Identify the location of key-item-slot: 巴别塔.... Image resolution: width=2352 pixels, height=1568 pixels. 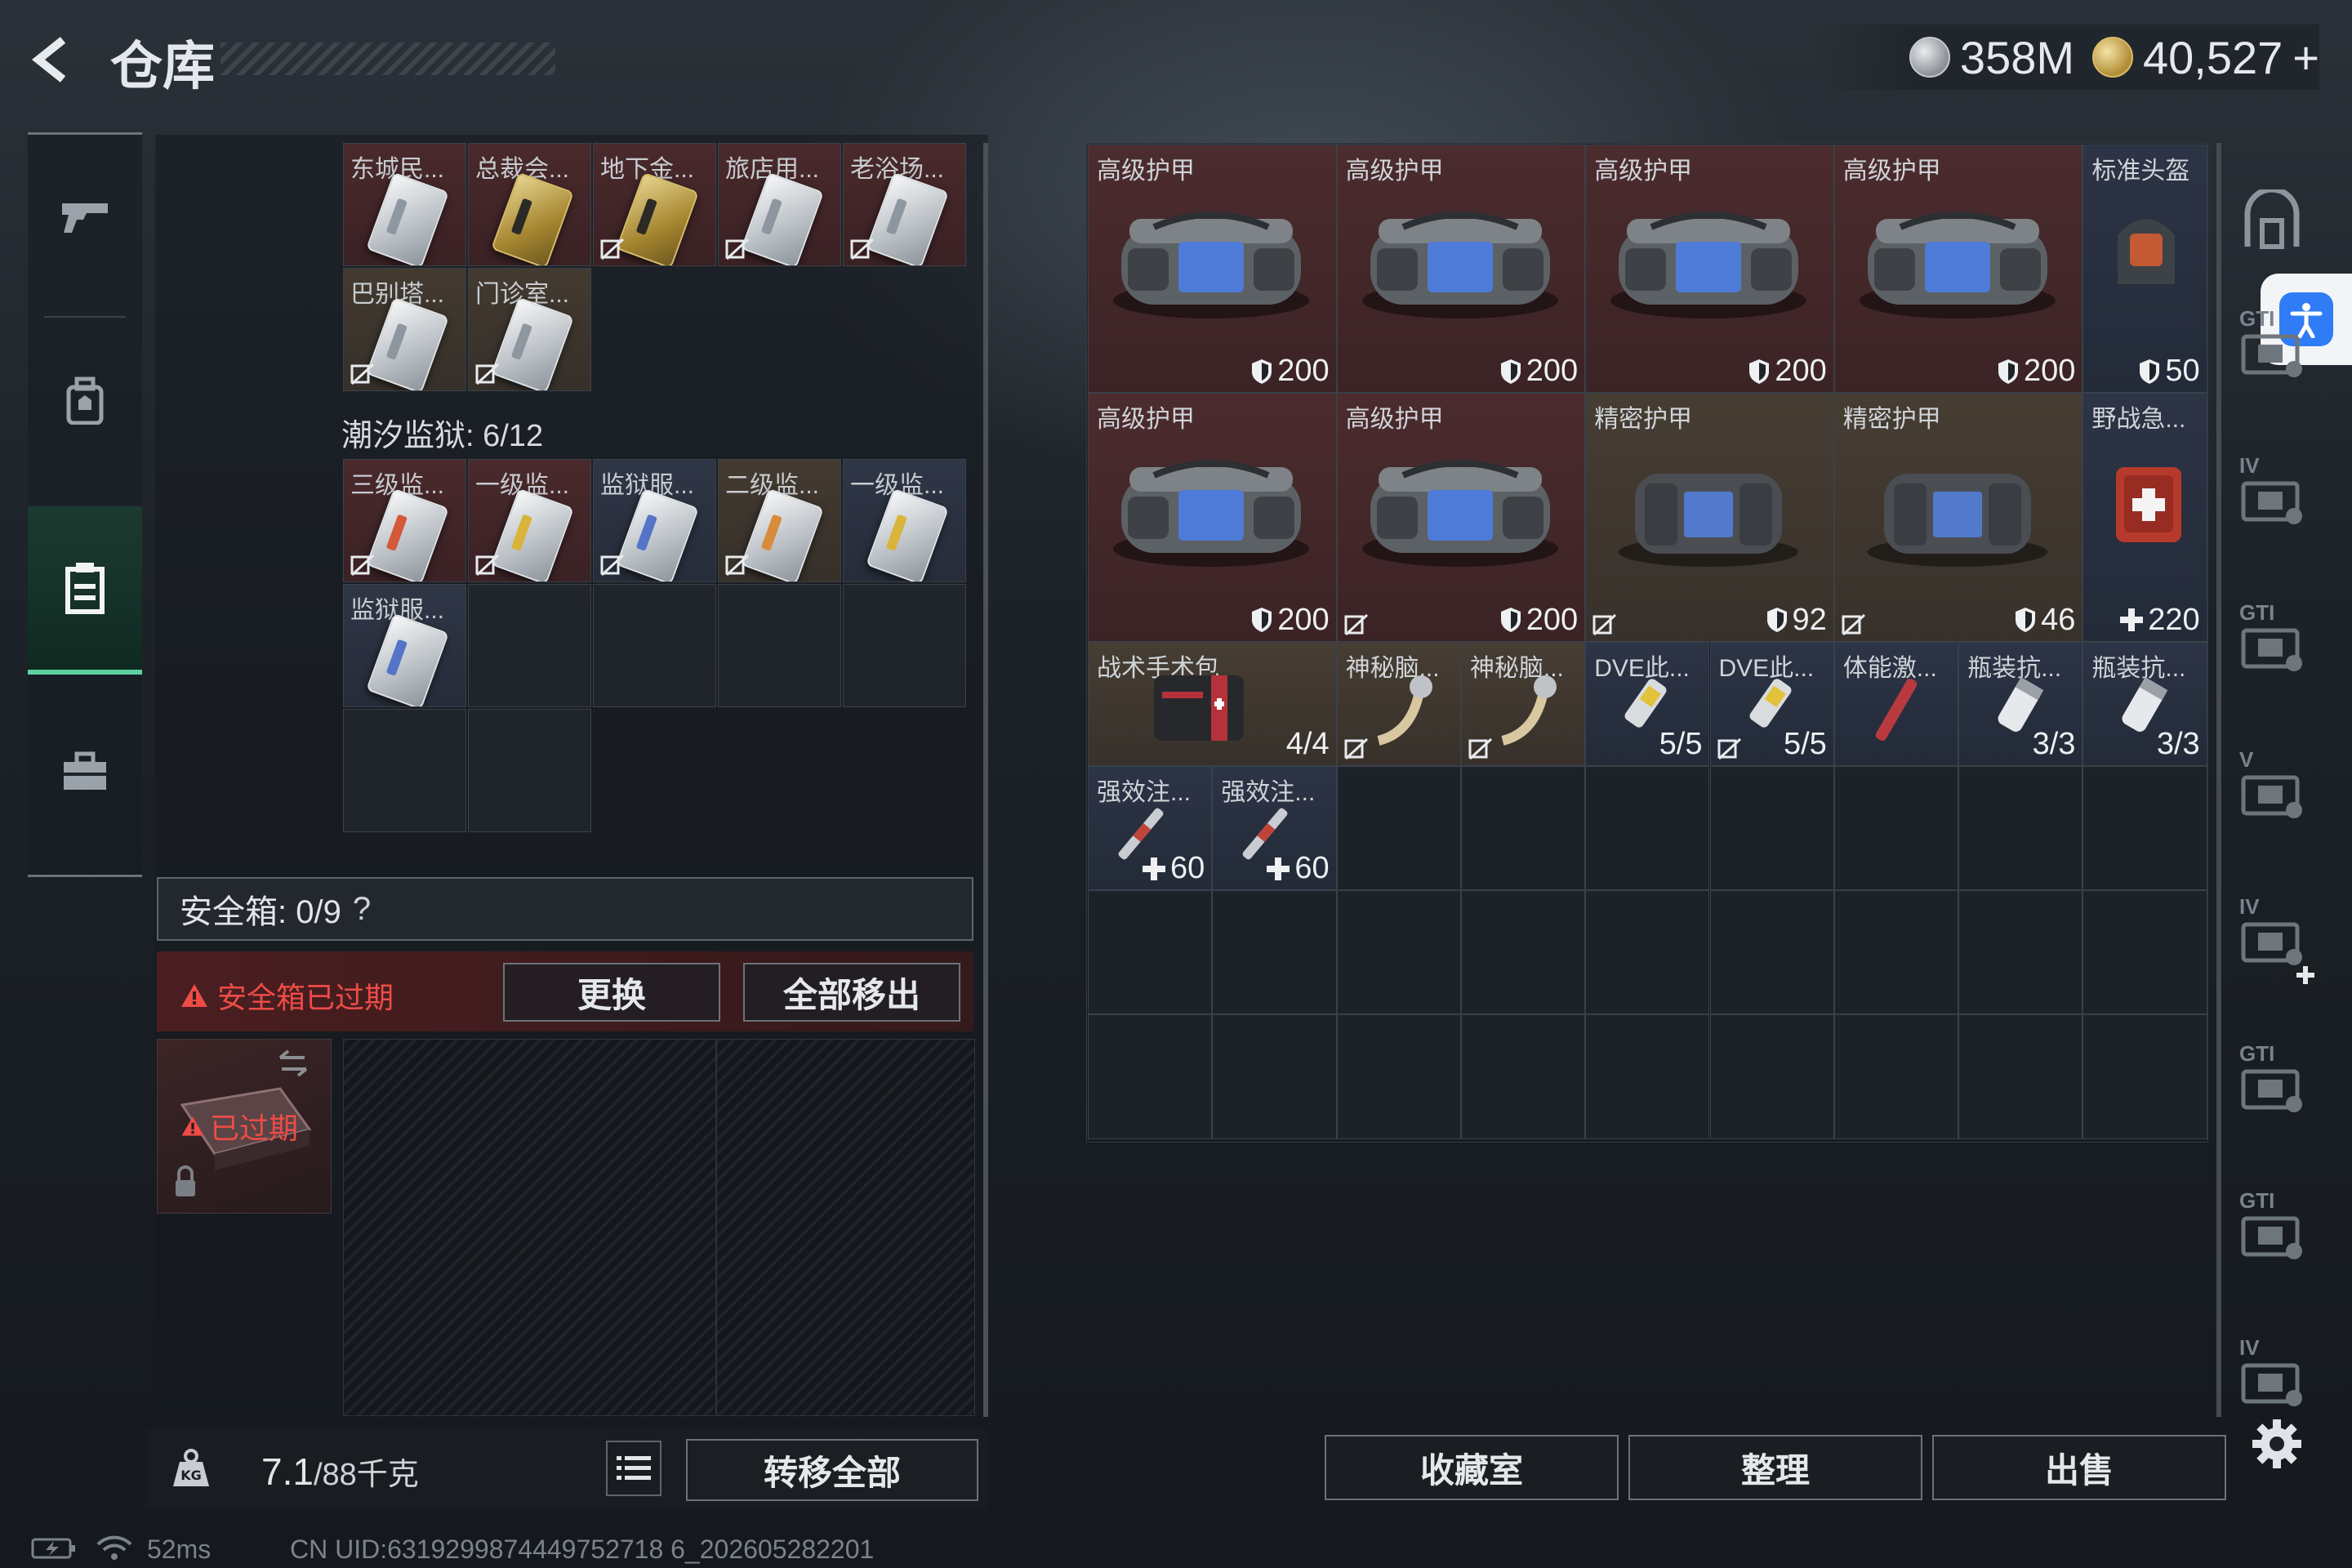
(404, 329).